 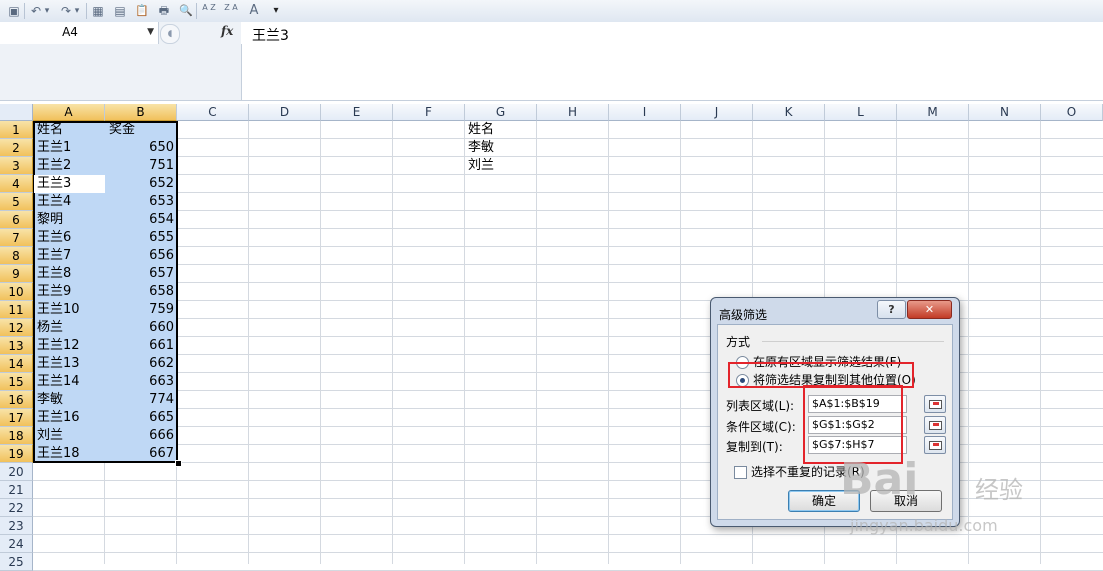 I want to click on cell-a8: 王兰7, so click(x=70, y=256).